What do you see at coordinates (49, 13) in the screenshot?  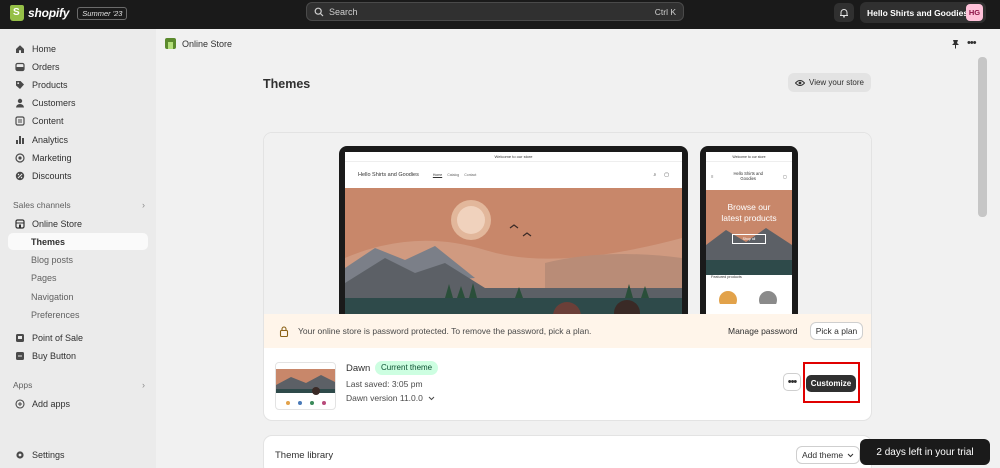 I see `logo-text: shopify` at bounding box center [49, 13].